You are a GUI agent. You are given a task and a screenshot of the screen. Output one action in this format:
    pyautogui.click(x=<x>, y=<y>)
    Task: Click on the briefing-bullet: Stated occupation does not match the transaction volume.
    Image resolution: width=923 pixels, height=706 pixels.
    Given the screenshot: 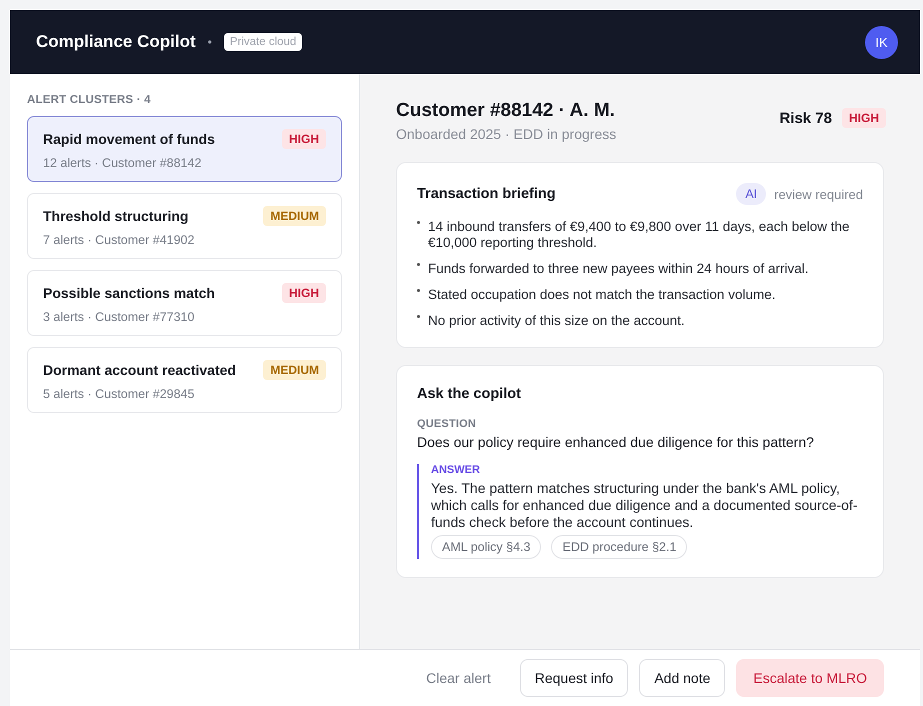 What is the action you would take?
    pyautogui.click(x=602, y=295)
    